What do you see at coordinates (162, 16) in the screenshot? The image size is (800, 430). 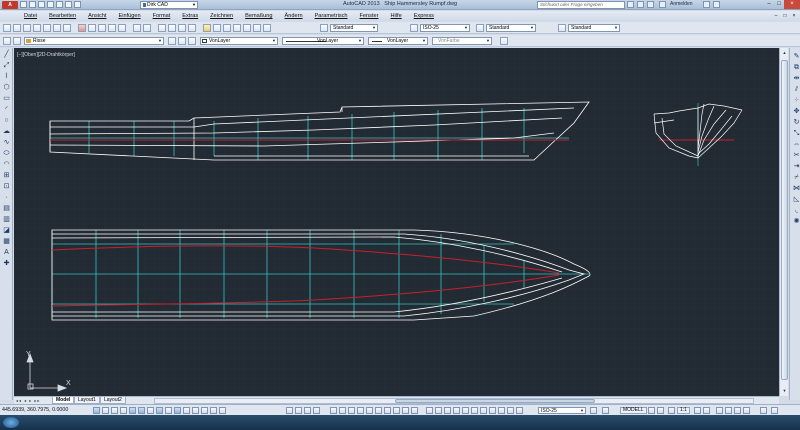 I see `menu-format: Format` at bounding box center [162, 16].